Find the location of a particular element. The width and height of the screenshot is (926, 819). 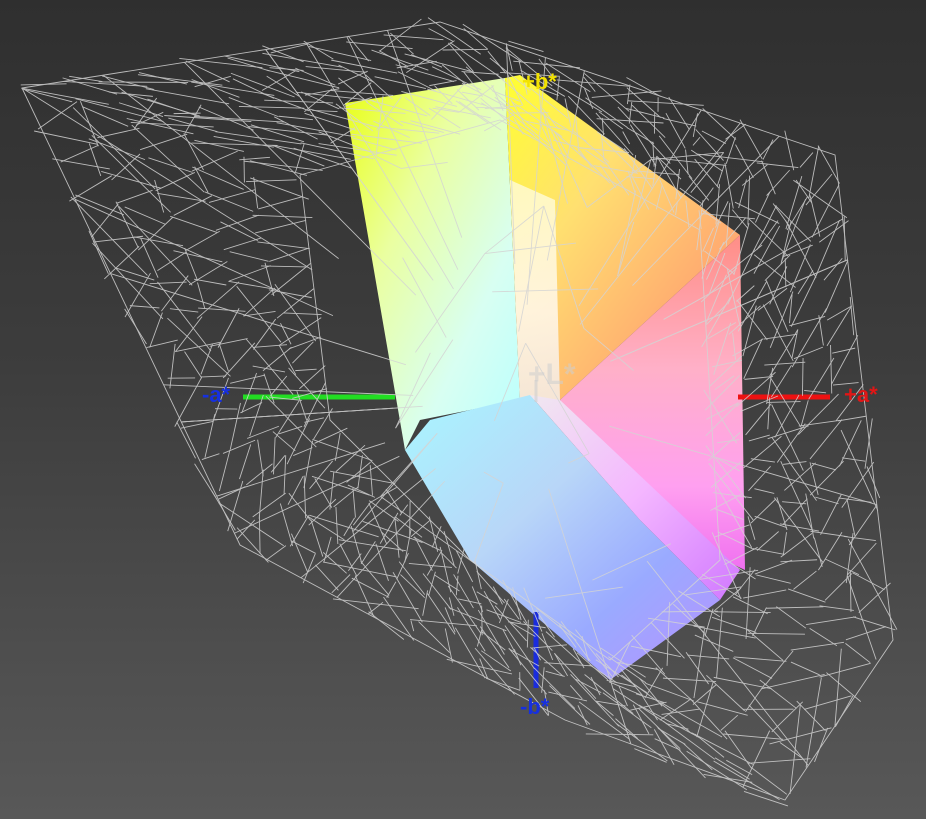

axis-label-plus-b: +b* is located at coordinates (539, 81).